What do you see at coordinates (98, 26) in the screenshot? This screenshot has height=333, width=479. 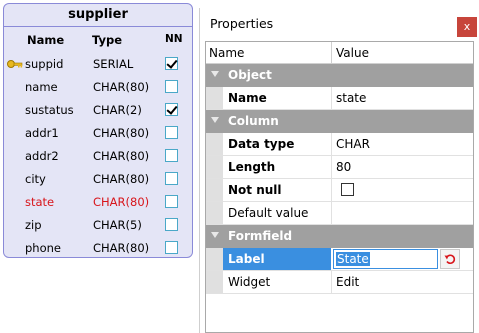 I see `title-divider` at bounding box center [98, 26].